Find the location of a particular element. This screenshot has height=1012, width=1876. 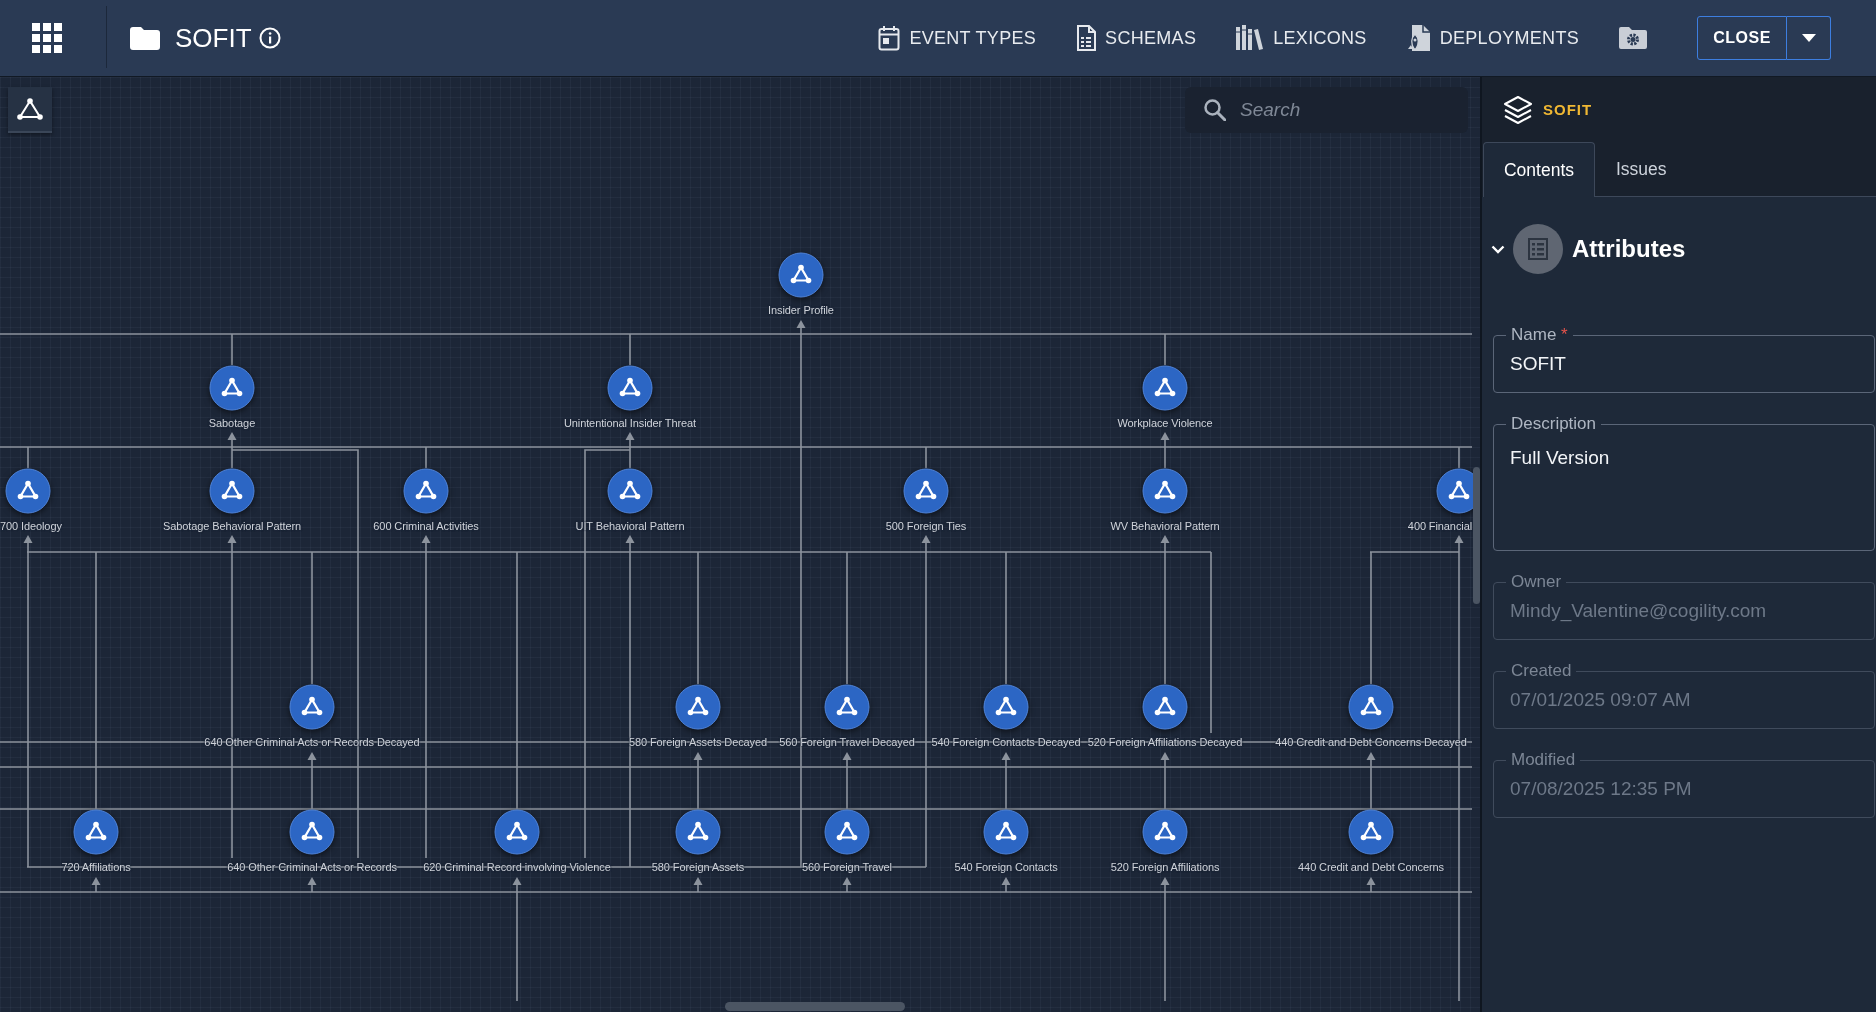

node-label: WV Behavioral Pattern is located at coordinates (1165, 526).